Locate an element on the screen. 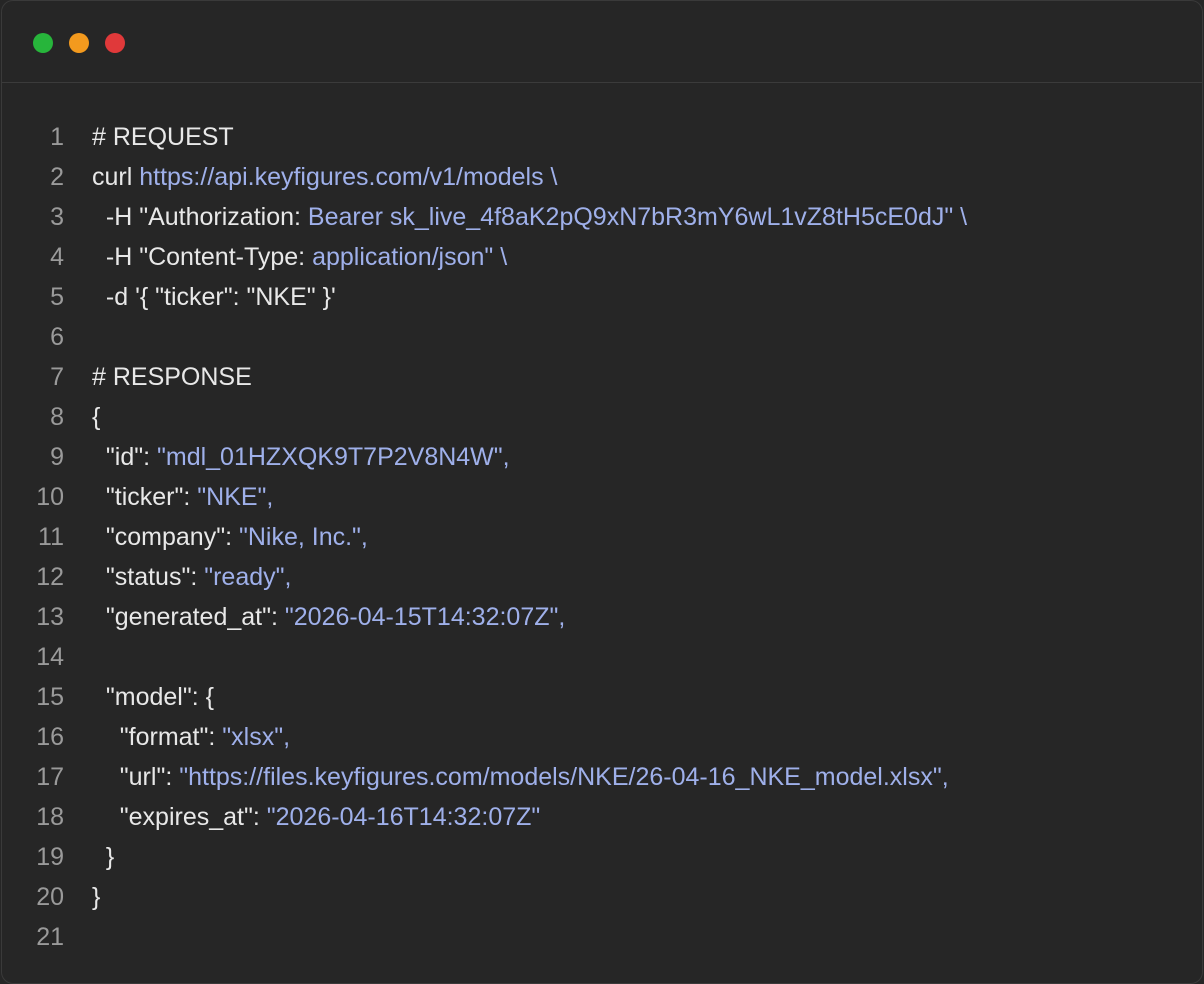 The image size is (1204, 984). line-content: "company": "Nike, Inc.", is located at coordinates (230, 537).